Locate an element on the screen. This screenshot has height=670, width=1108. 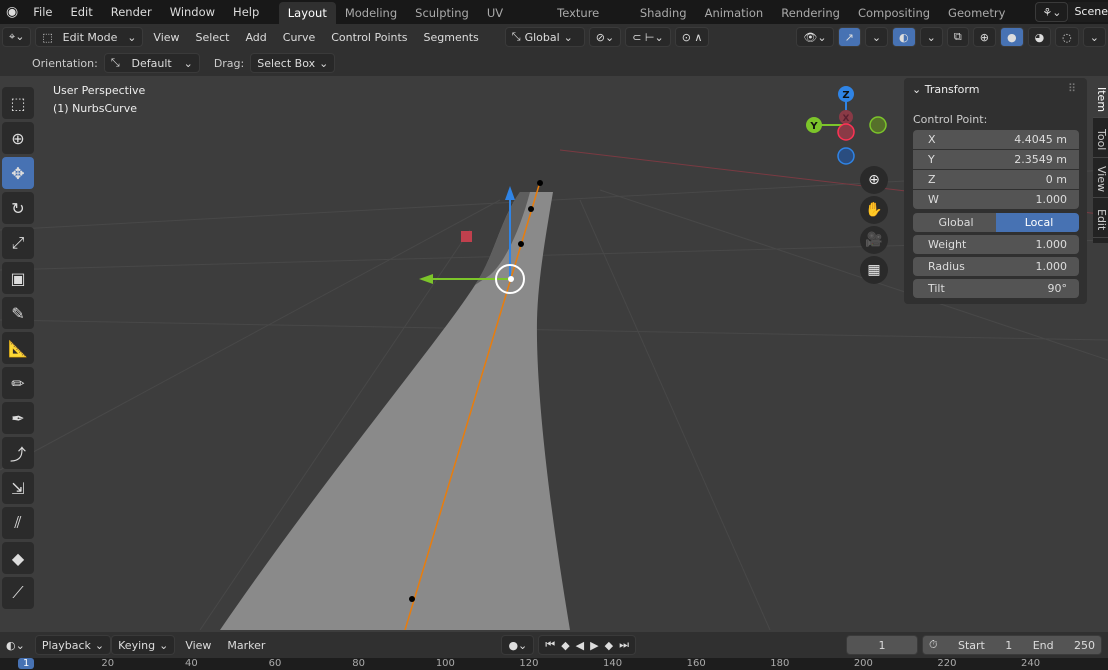
move-gizmo-z-arrow is located at coordinates (510, 193).